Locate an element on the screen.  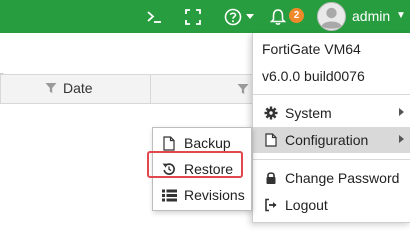
menu-item-label: System is located at coordinates (308, 113).